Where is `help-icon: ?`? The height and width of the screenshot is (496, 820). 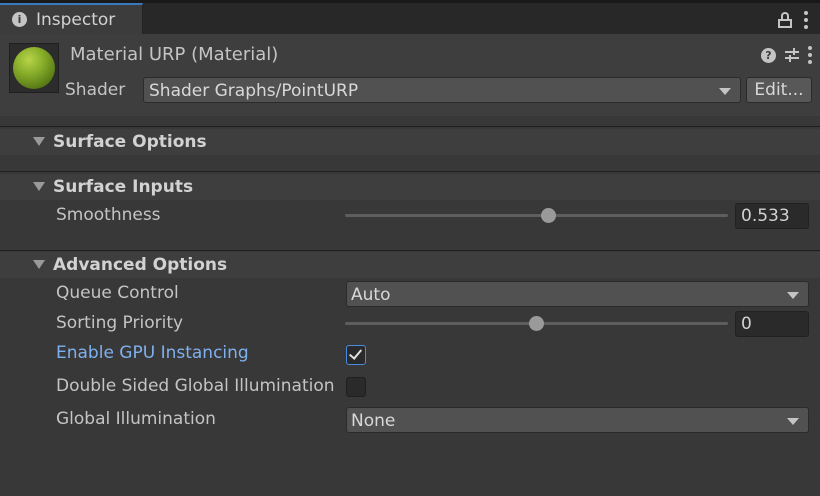
help-icon: ? is located at coordinates (768, 55).